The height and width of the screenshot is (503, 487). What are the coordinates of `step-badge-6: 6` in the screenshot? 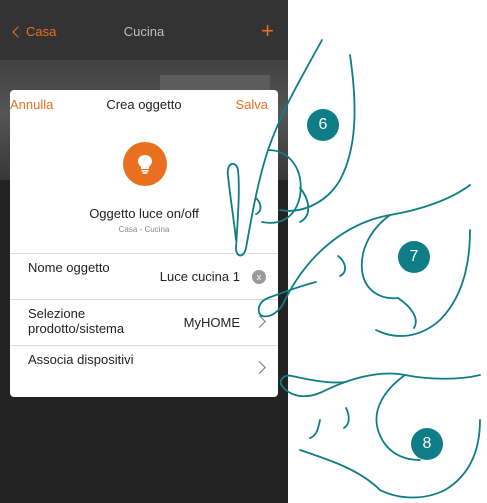 It's located at (323, 125).